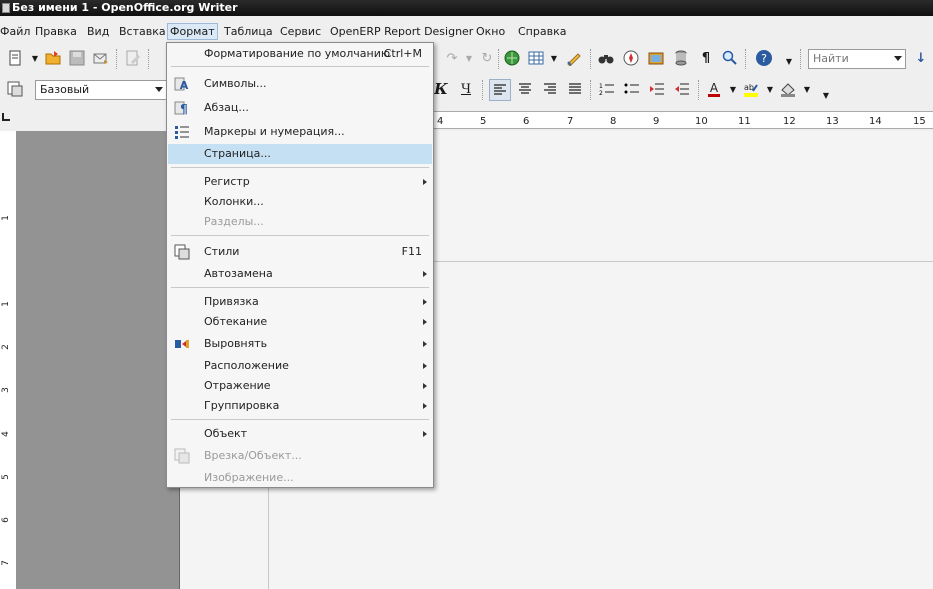 This screenshot has height=589, width=933. What do you see at coordinates (536, 58) in the screenshot?
I see `table-icon` at bounding box center [536, 58].